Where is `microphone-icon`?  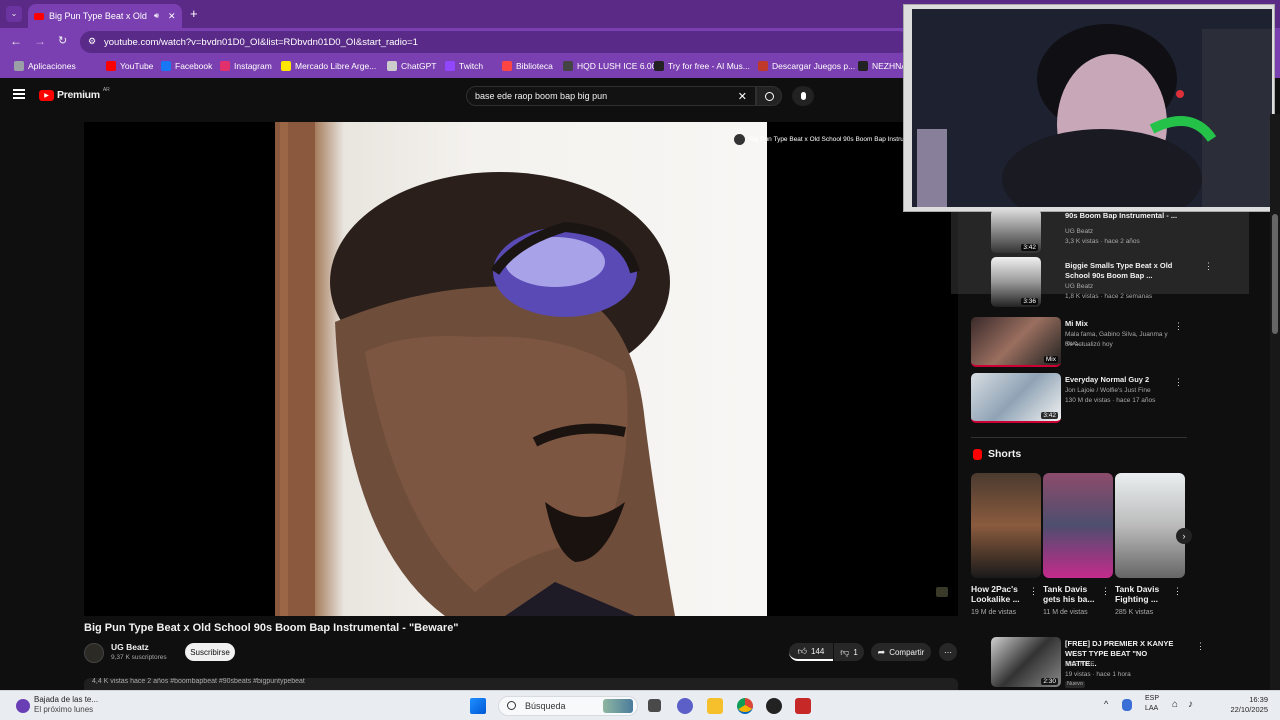
microphone-icon is located at coordinates (803, 96).